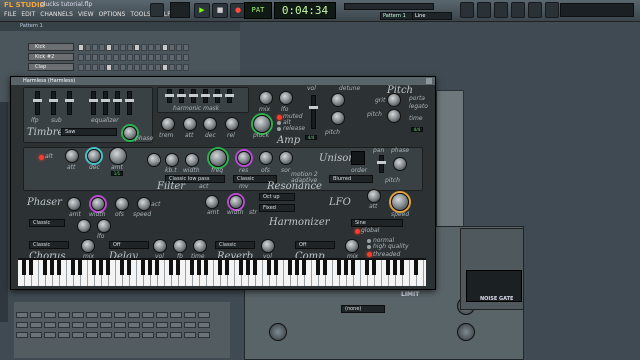 The height and width of the screenshot is (360, 640). What do you see at coordinates (94, 156) in the screenshot?
I see `filter-dec-knob` at bounding box center [94, 156].